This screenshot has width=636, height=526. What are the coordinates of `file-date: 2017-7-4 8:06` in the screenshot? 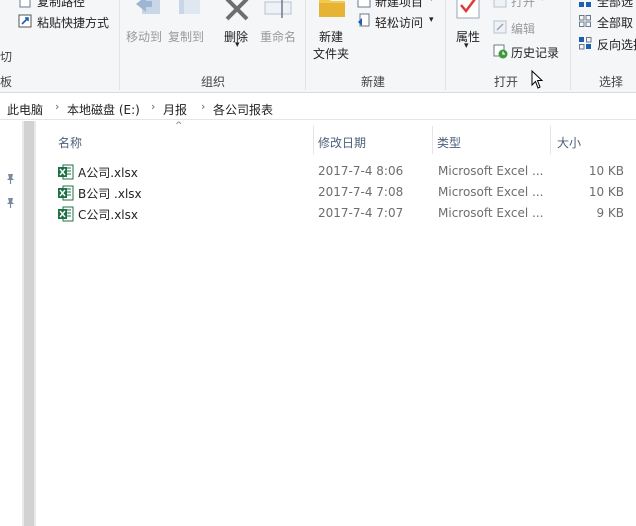 It's located at (361, 171).